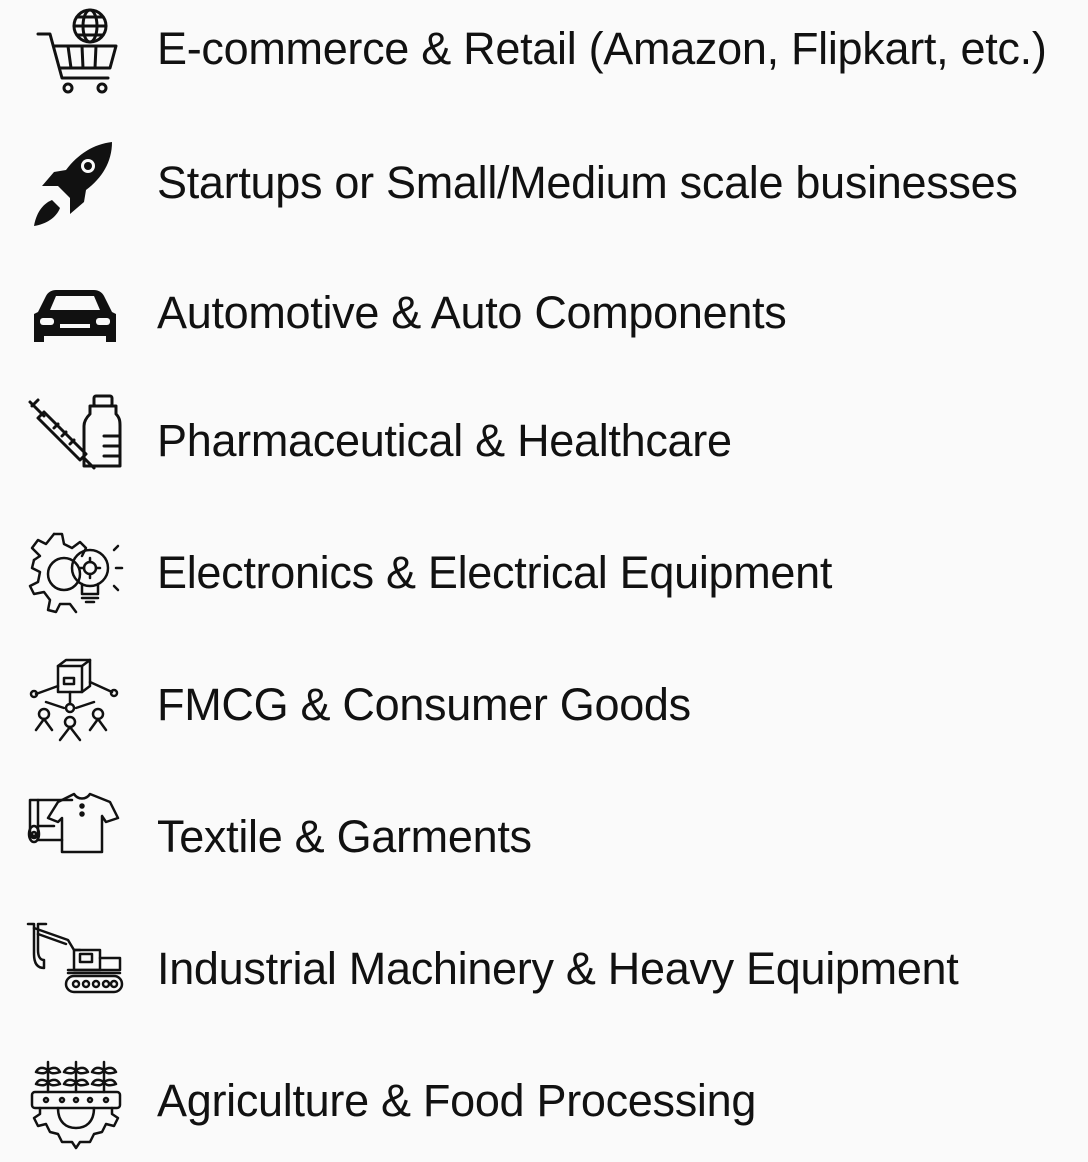 Image resolution: width=1088 pixels, height=1162 pixels. I want to click on list-item: Textile & Garments, so click(544, 843).